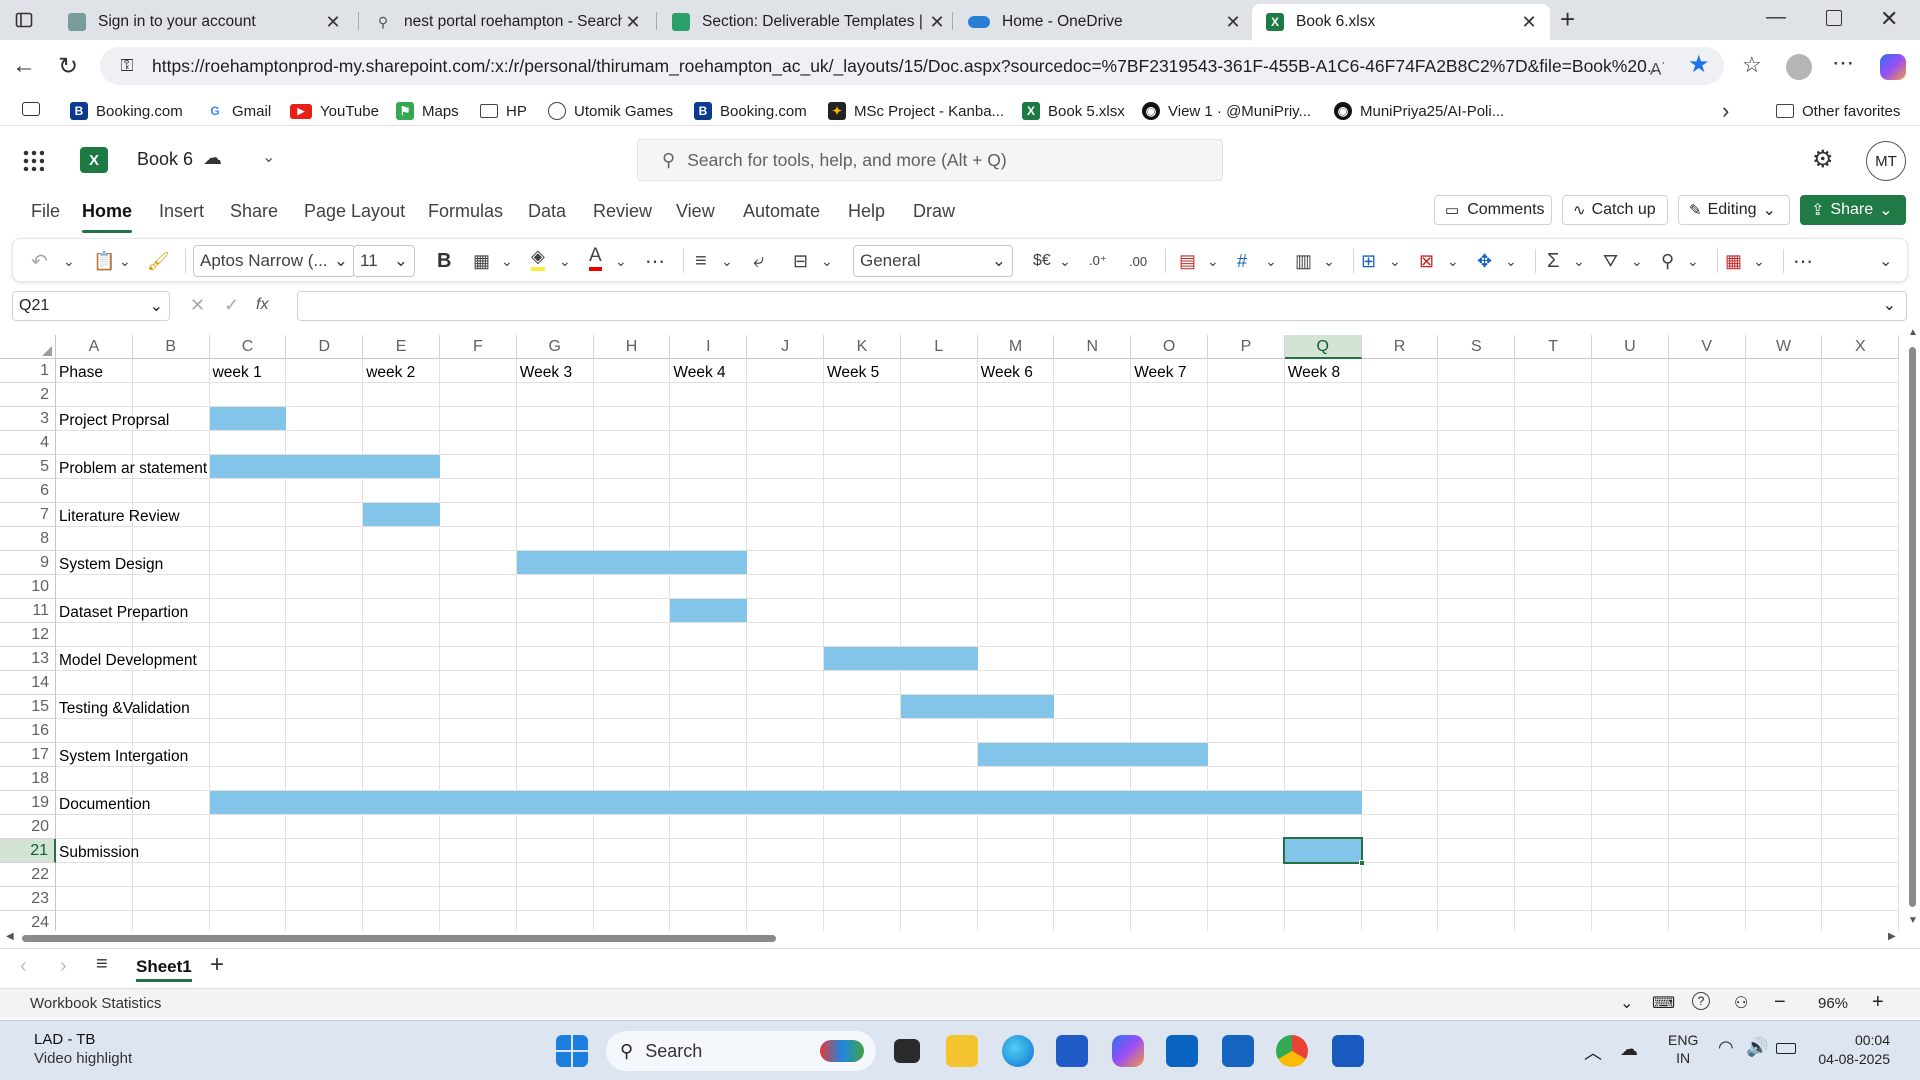 The image size is (1920, 1080). Describe the element at coordinates (31, 109) in the screenshot. I see `tab-list-icon` at that location.